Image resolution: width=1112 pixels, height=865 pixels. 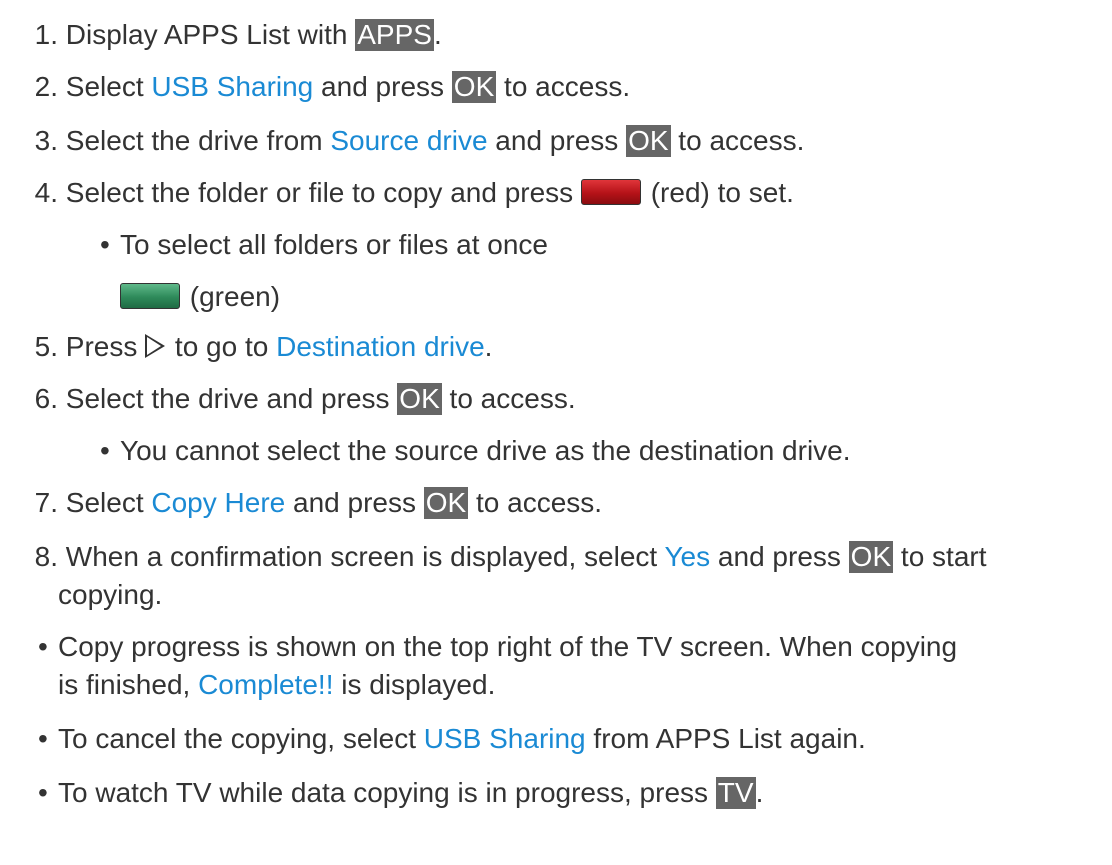 What do you see at coordinates (46, 346) in the screenshot?
I see `step-number: 5.` at bounding box center [46, 346].